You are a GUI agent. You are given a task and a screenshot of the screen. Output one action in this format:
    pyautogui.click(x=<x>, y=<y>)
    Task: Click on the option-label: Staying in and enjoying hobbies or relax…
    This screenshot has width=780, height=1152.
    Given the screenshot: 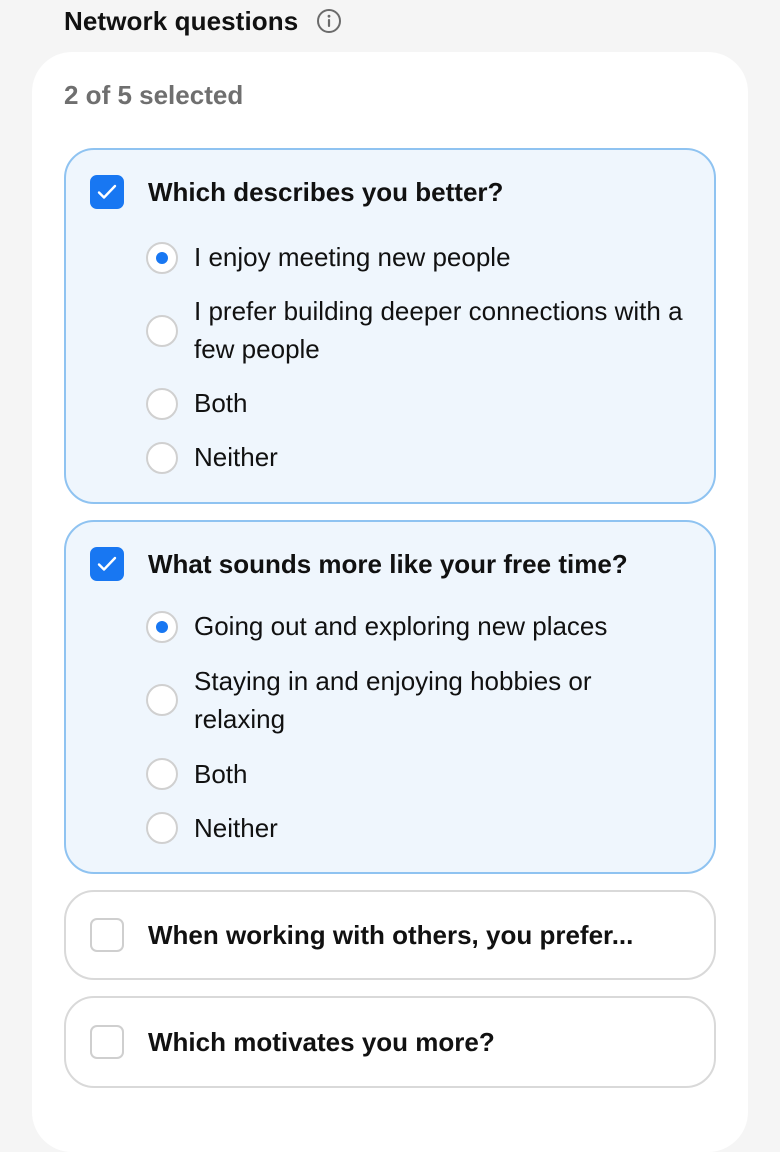 What is the action you would take?
    pyautogui.click(x=393, y=700)
    